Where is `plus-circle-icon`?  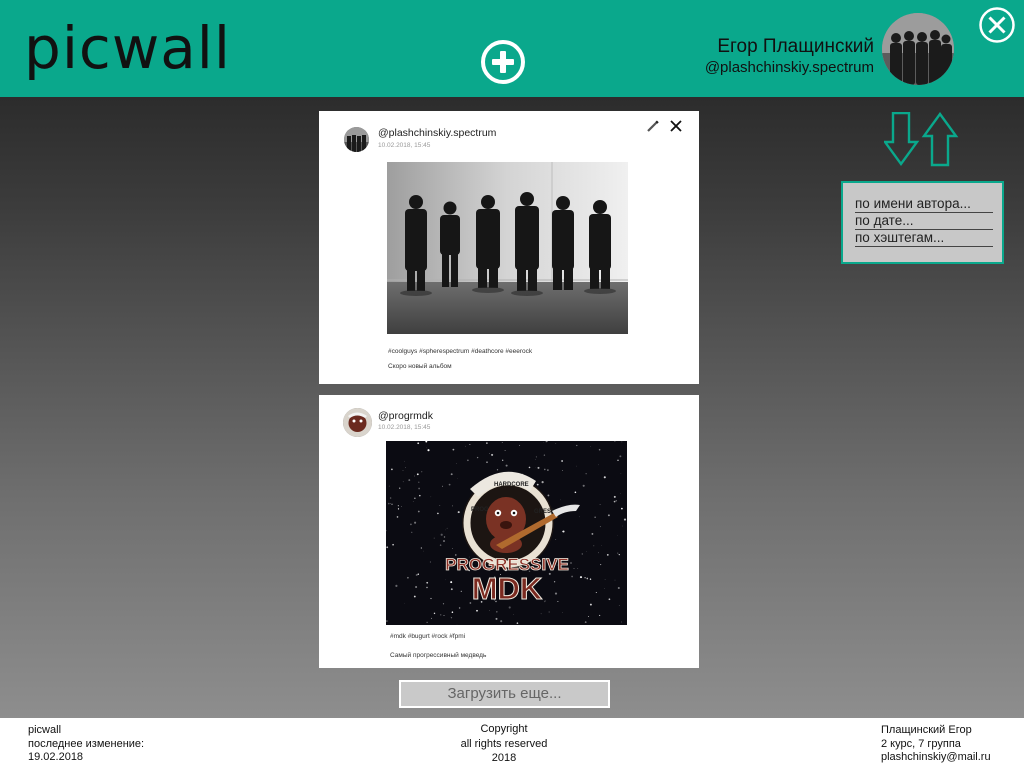
plus-circle-icon is located at coordinates (503, 62).